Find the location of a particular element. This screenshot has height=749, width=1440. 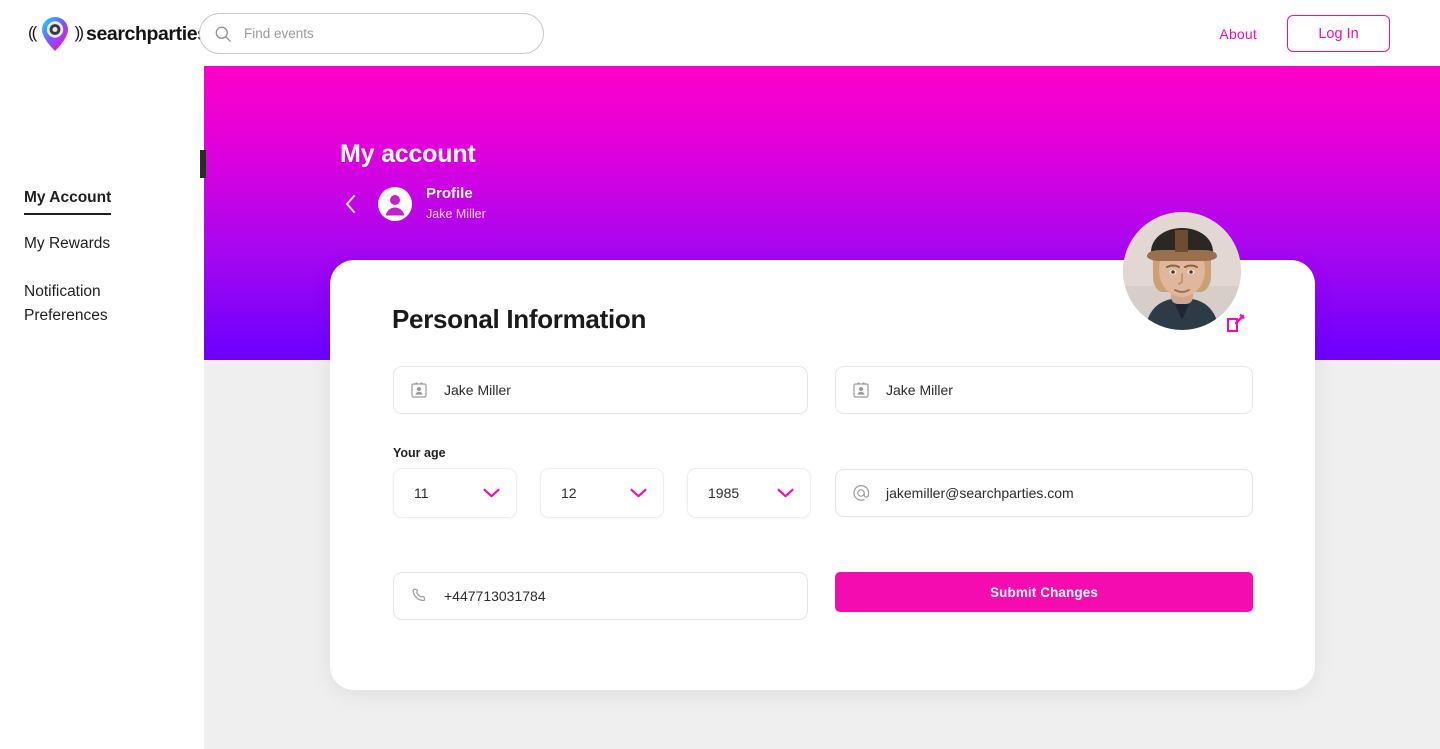

sidebar-drag-handle is located at coordinates (203, 164).